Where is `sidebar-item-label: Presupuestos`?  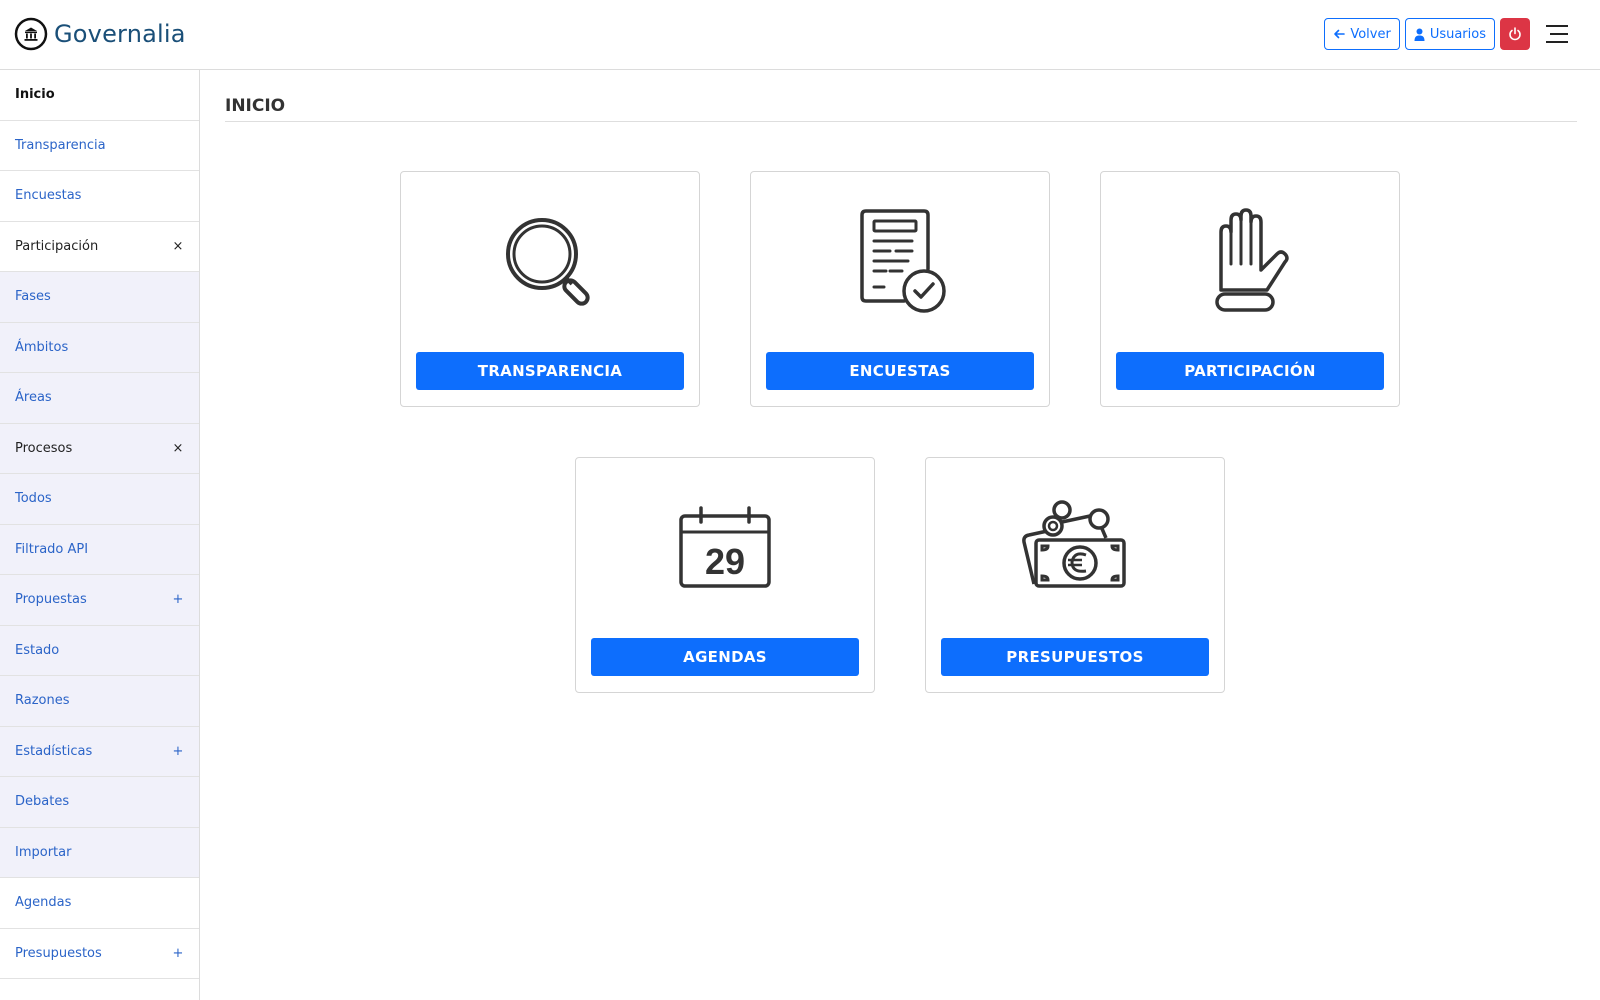
sidebar-item-label: Presupuestos is located at coordinates (58, 953).